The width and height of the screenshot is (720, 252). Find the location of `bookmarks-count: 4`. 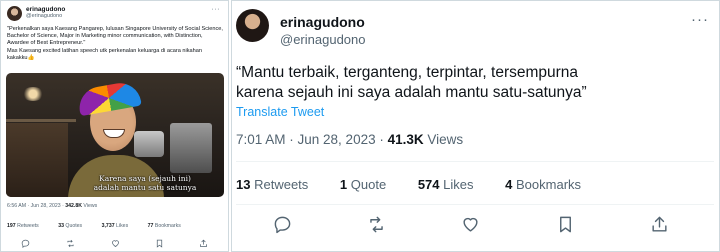

bookmarks-count: 4 is located at coordinates (509, 184).